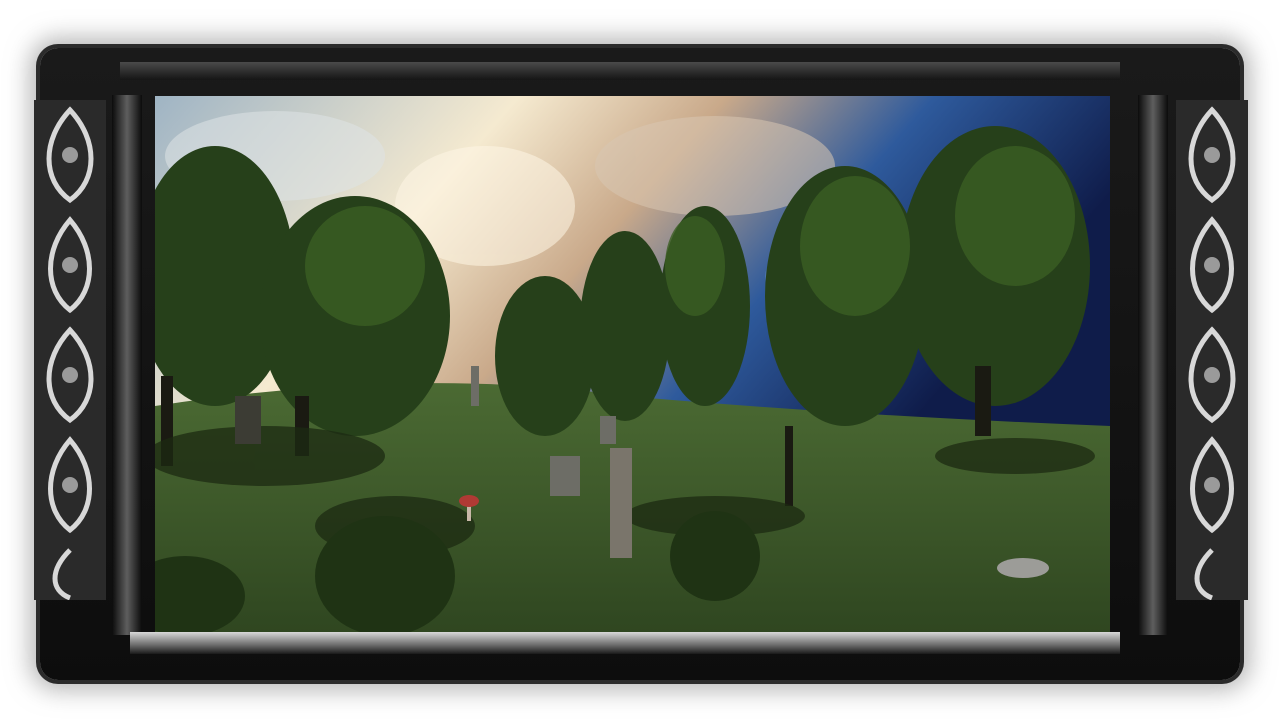 The width and height of the screenshot is (1280, 720). Describe the element at coordinates (625, 643) in the screenshot. I see `frame-bottom-rim` at that location.